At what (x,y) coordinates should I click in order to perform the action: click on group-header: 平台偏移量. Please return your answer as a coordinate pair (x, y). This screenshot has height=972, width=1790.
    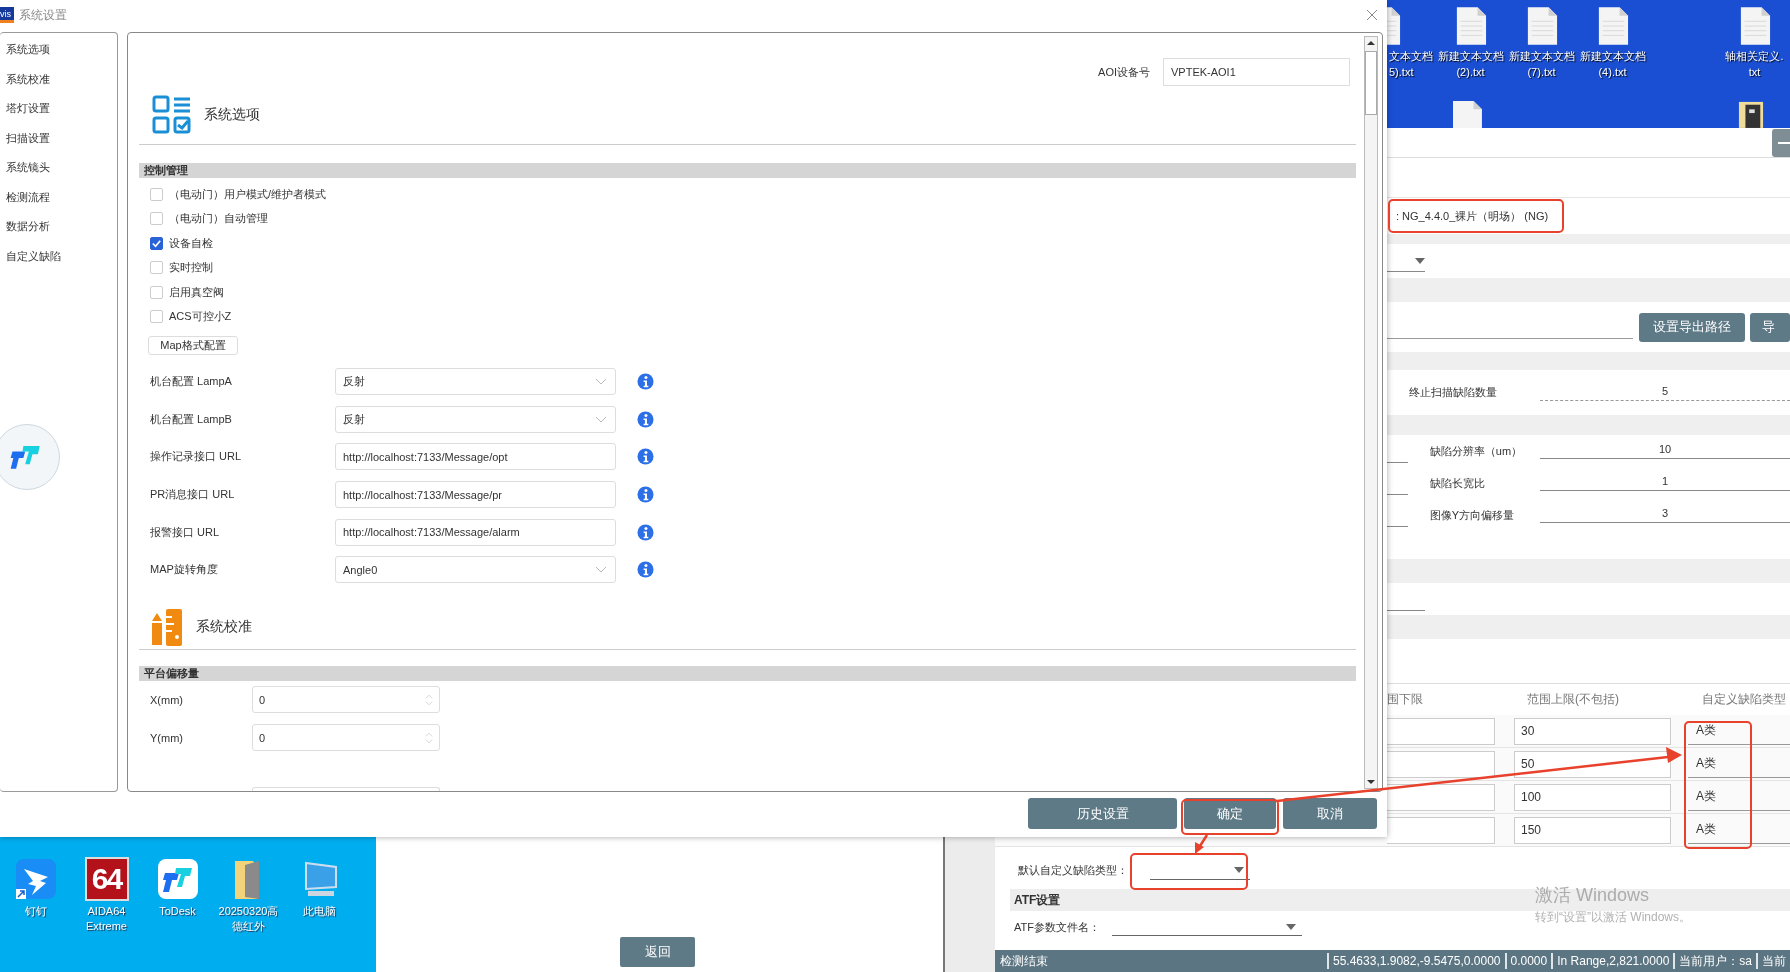
    Looking at the image, I should click on (747, 673).